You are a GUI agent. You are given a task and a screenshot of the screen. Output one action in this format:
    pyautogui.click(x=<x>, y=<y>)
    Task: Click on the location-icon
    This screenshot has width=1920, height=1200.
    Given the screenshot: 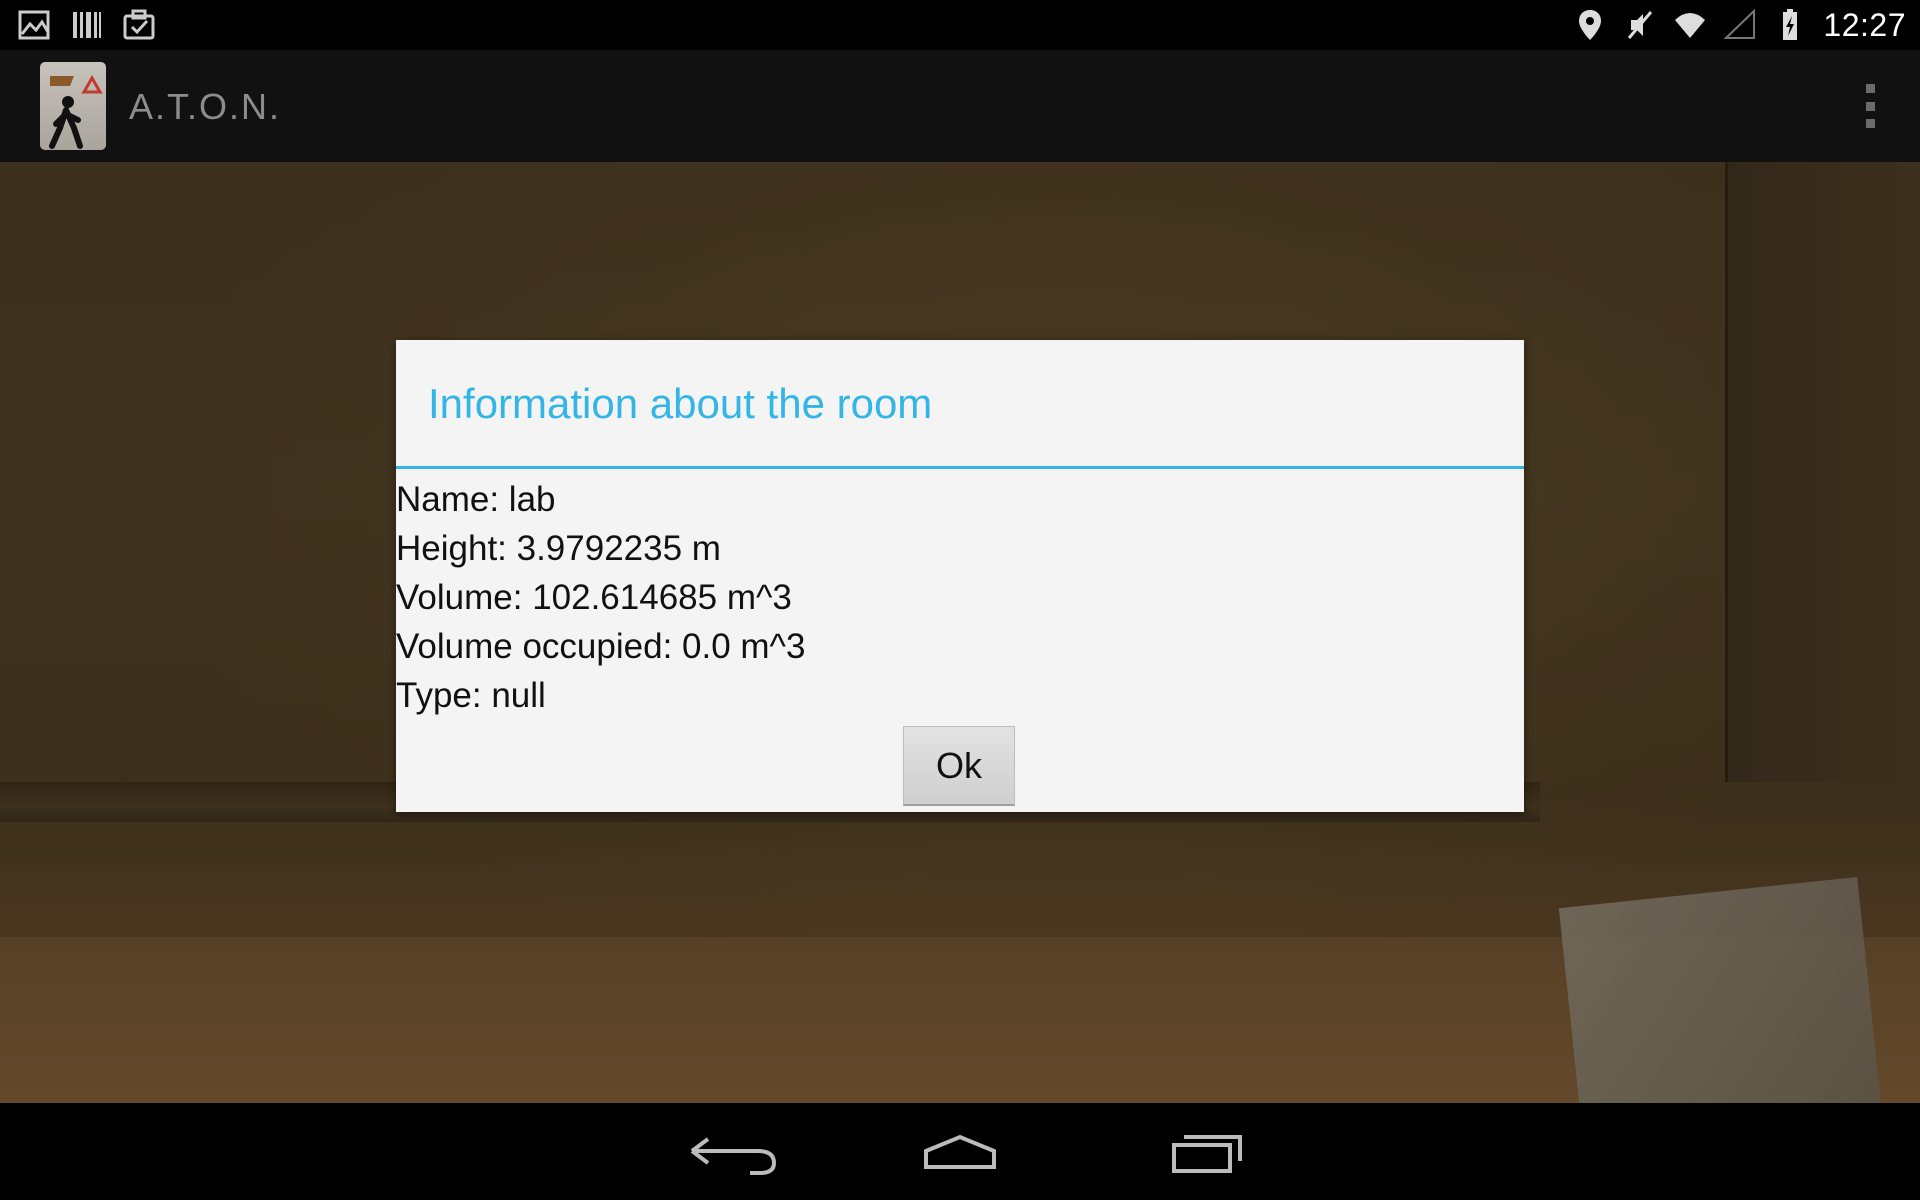 What is the action you would take?
    pyautogui.click(x=1590, y=25)
    